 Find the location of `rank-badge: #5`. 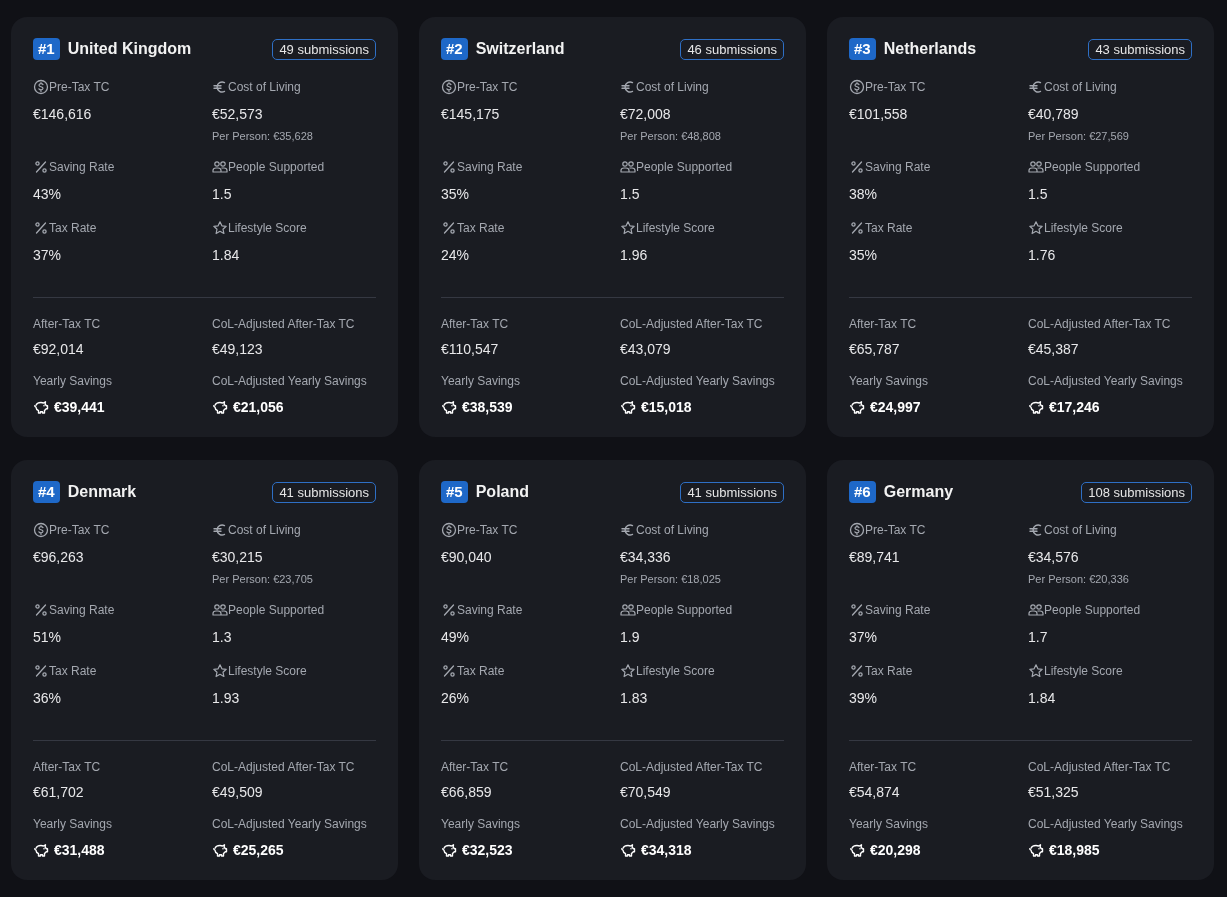

rank-badge: #5 is located at coordinates (454, 492).